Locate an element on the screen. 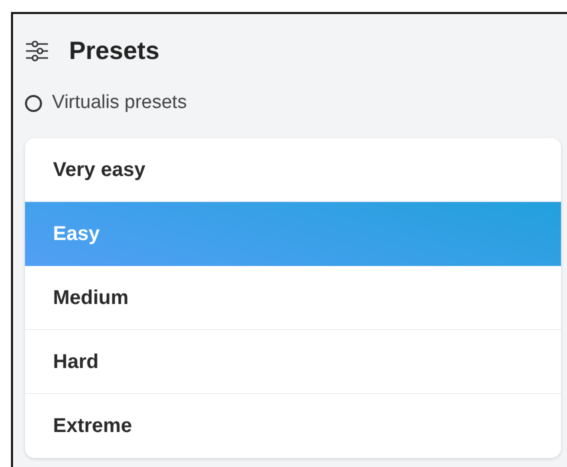 The width and height of the screenshot is (567, 467). radio-button is located at coordinates (33, 103).